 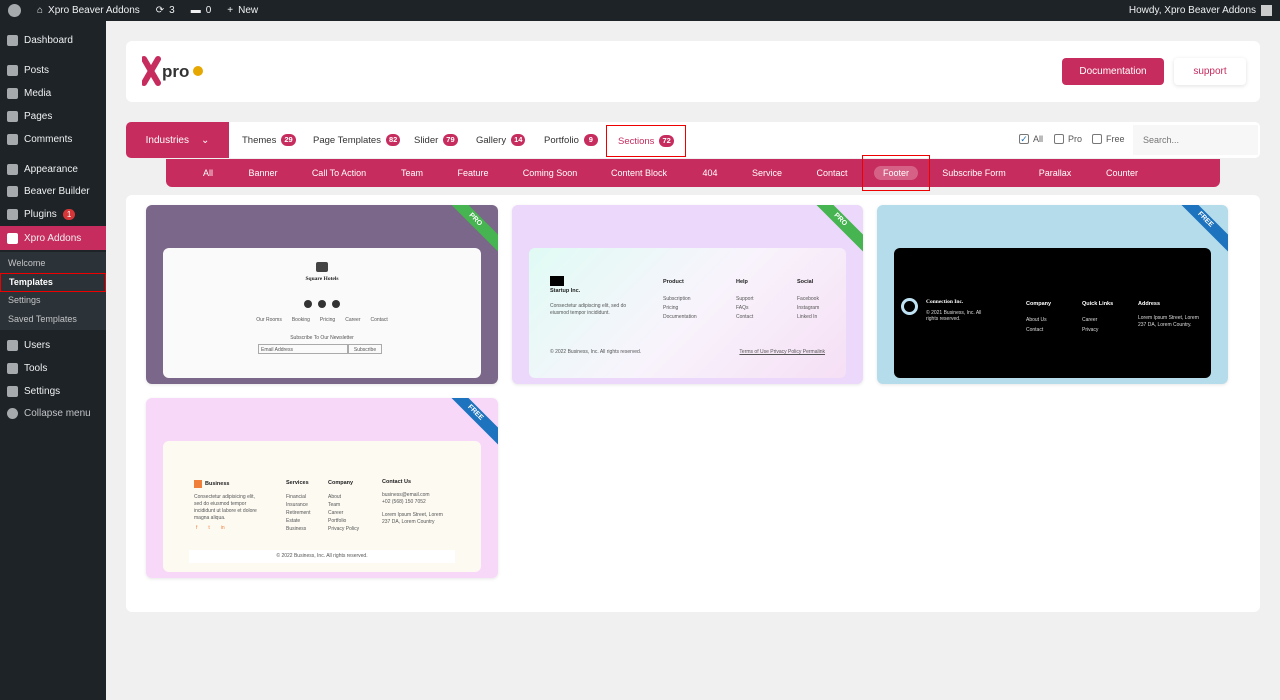 I want to click on account-menu: Howdy, Xpro Beaver Addons, so click(x=1200, y=10).